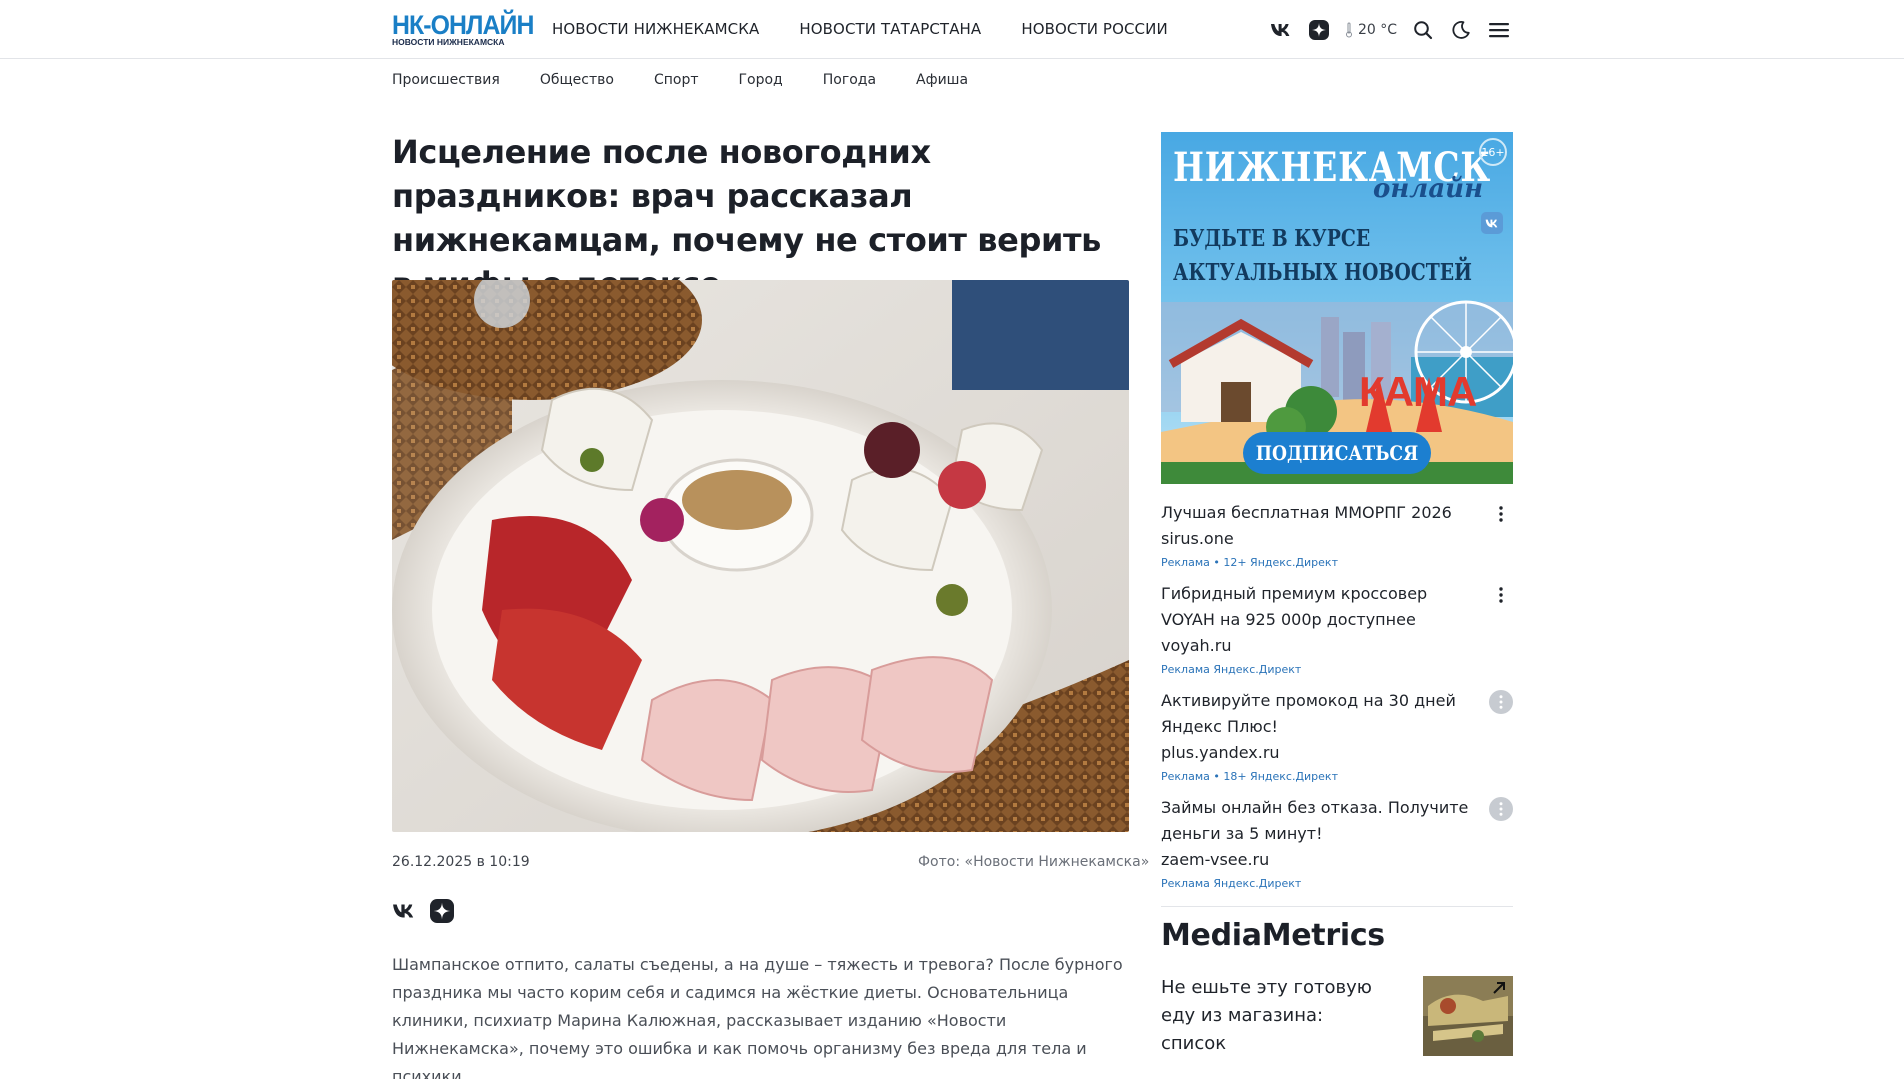 This screenshot has height=1079, width=1904. I want to click on moon-icon, so click(1461, 30).